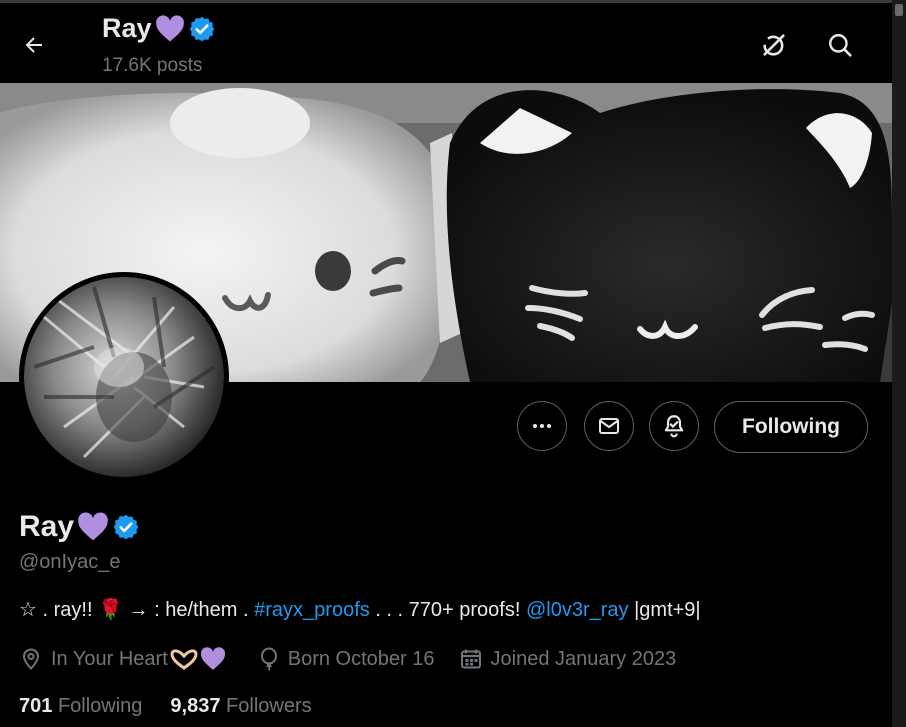 The image size is (906, 727). What do you see at coordinates (59, 610) in the screenshot?
I see `bio-prefix: ☆ . ray!!` at bounding box center [59, 610].